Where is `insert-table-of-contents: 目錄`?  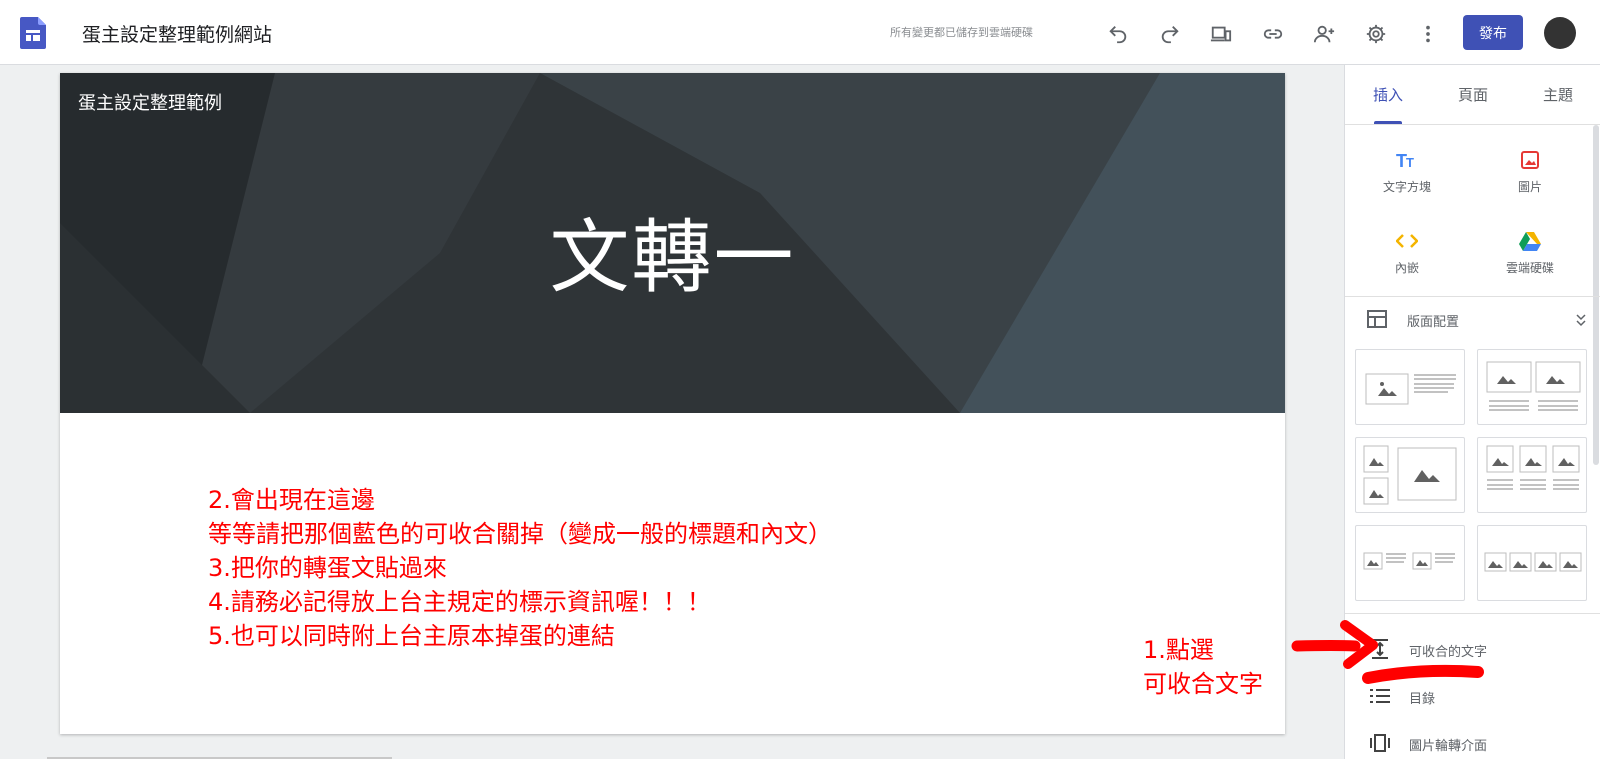
insert-table-of-contents: 目錄 is located at coordinates (1479, 697).